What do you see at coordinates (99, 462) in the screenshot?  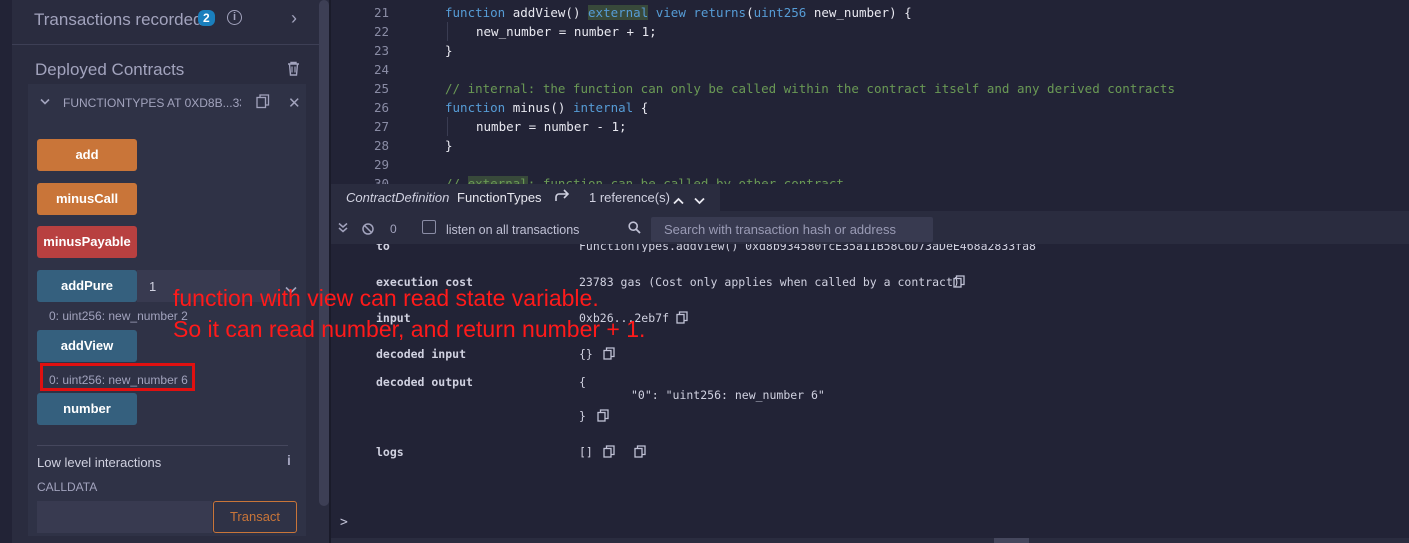 I see `low-level-interactions-label: Low level interactions` at bounding box center [99, 462].